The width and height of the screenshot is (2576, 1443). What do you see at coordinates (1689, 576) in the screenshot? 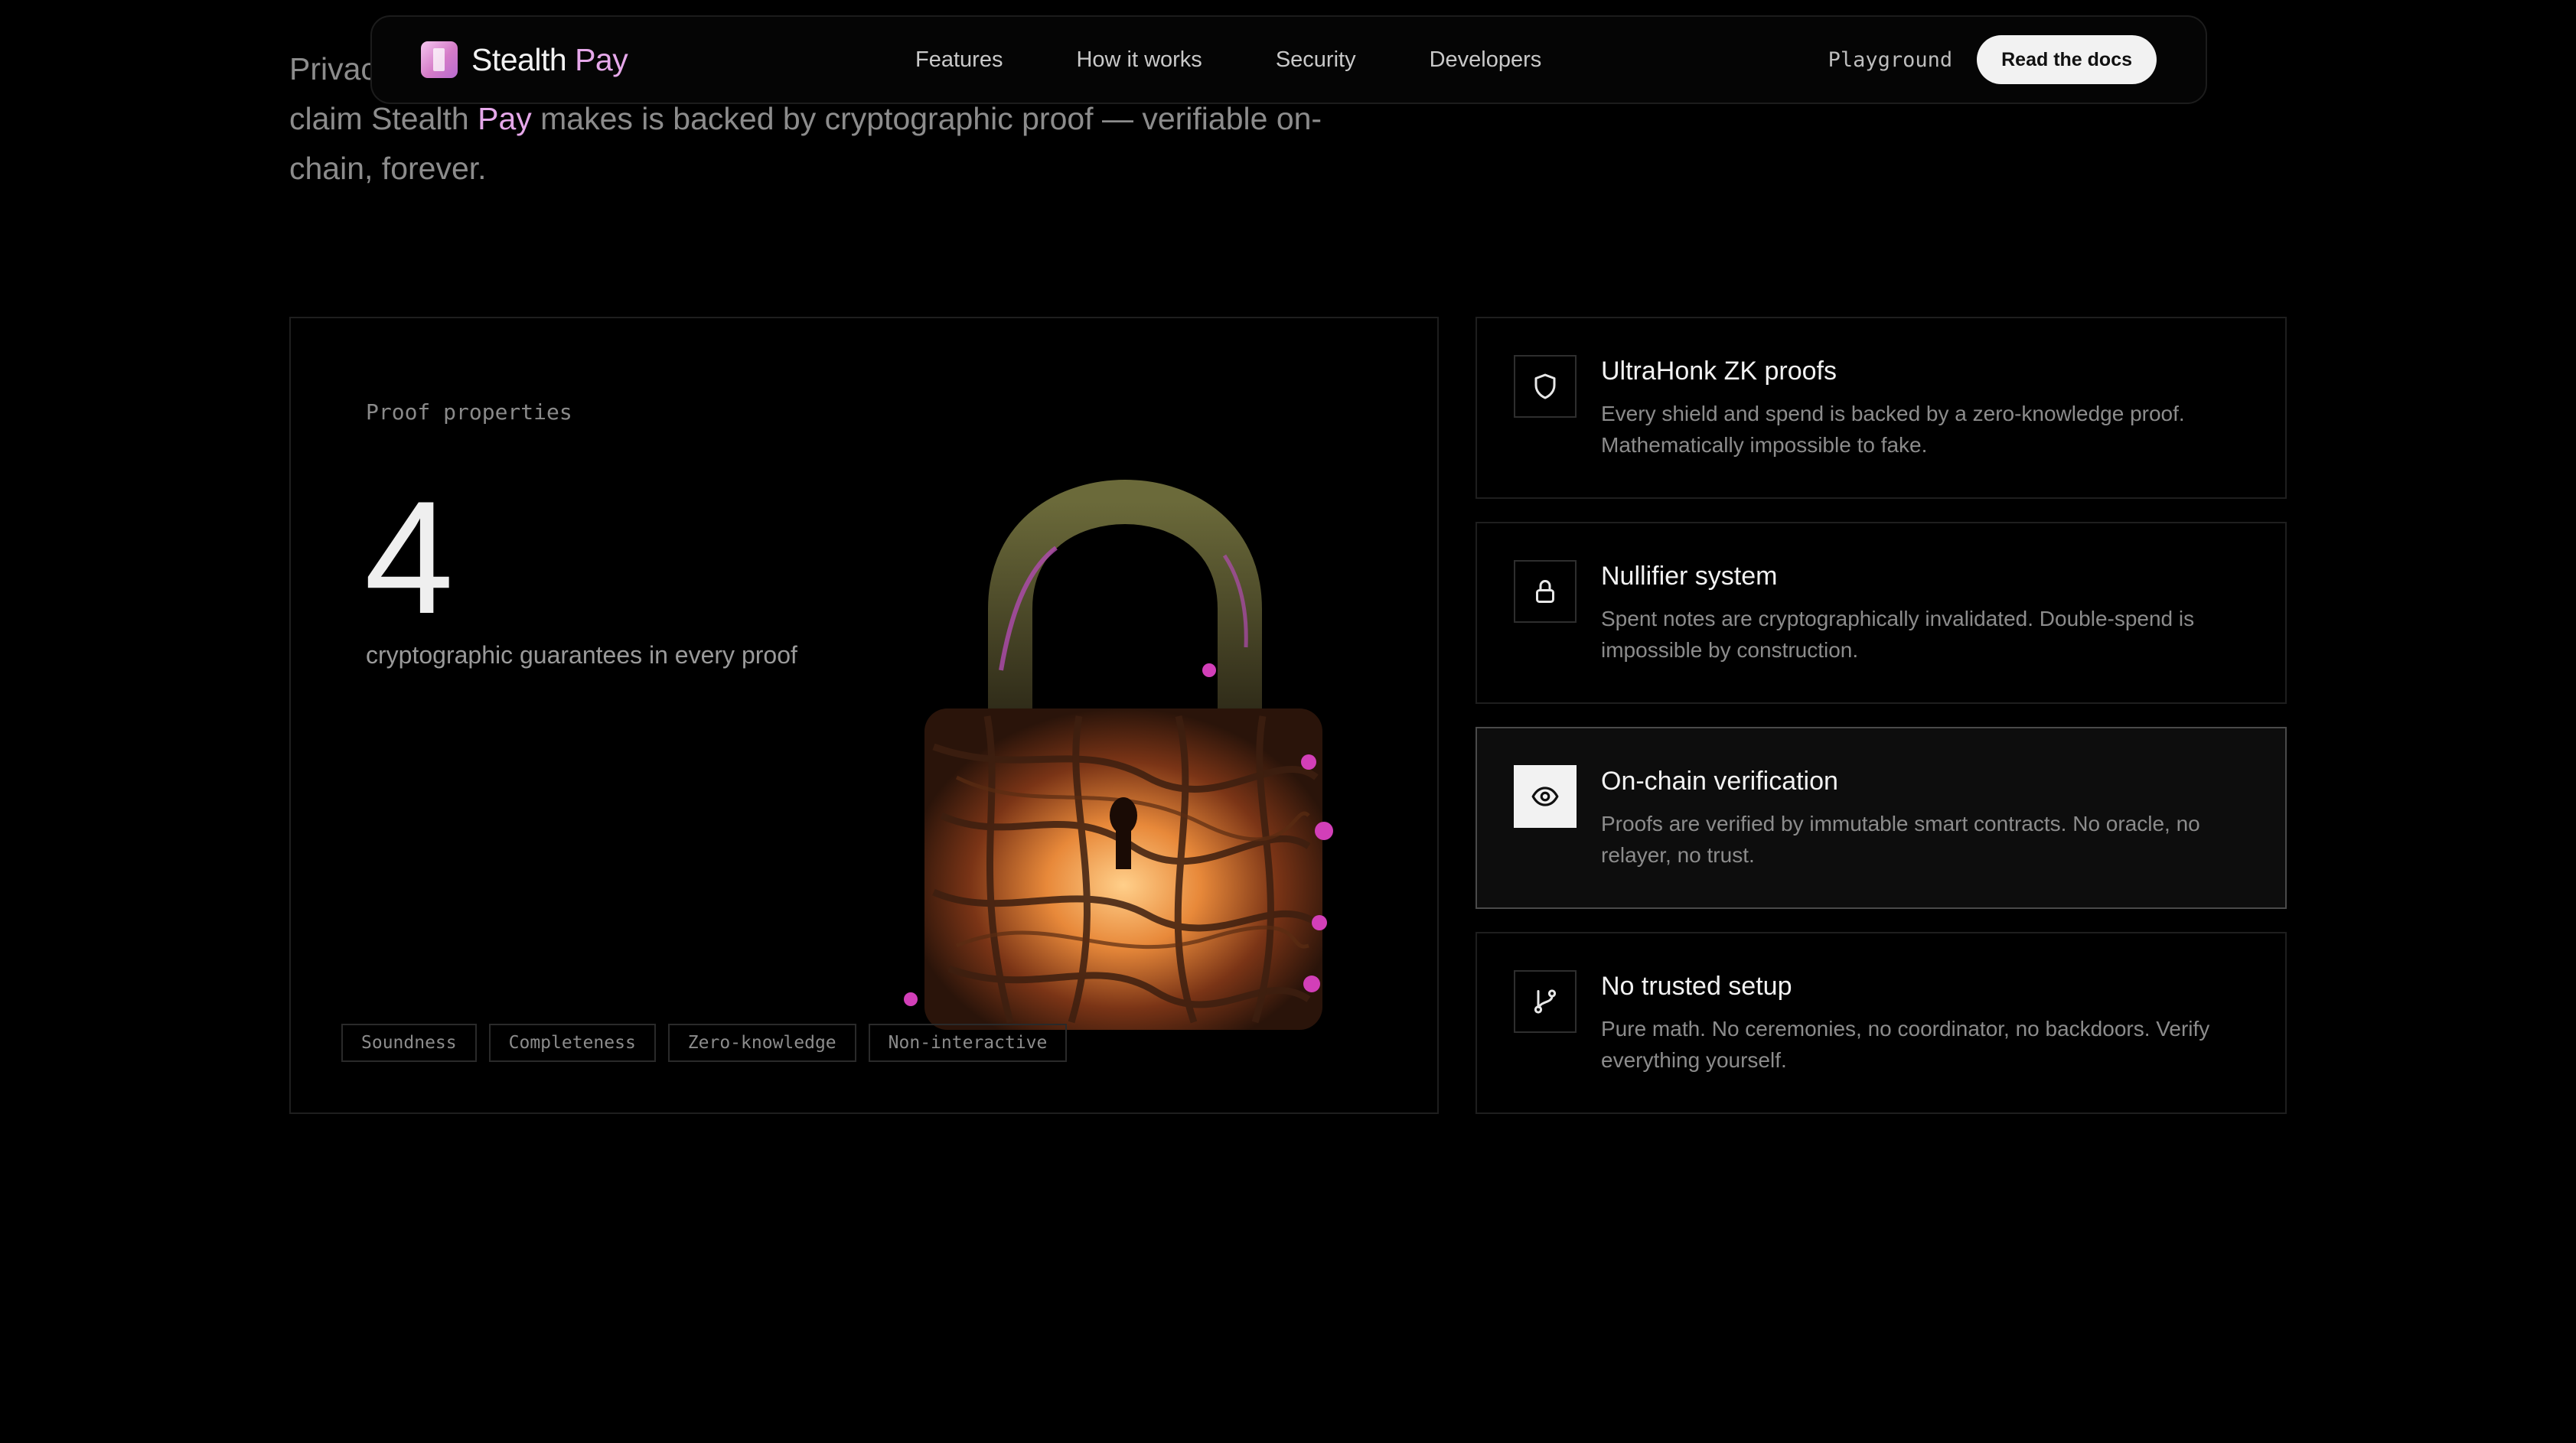
I see `feature-title: Nullifier system` at bounding box center [1689, 576].